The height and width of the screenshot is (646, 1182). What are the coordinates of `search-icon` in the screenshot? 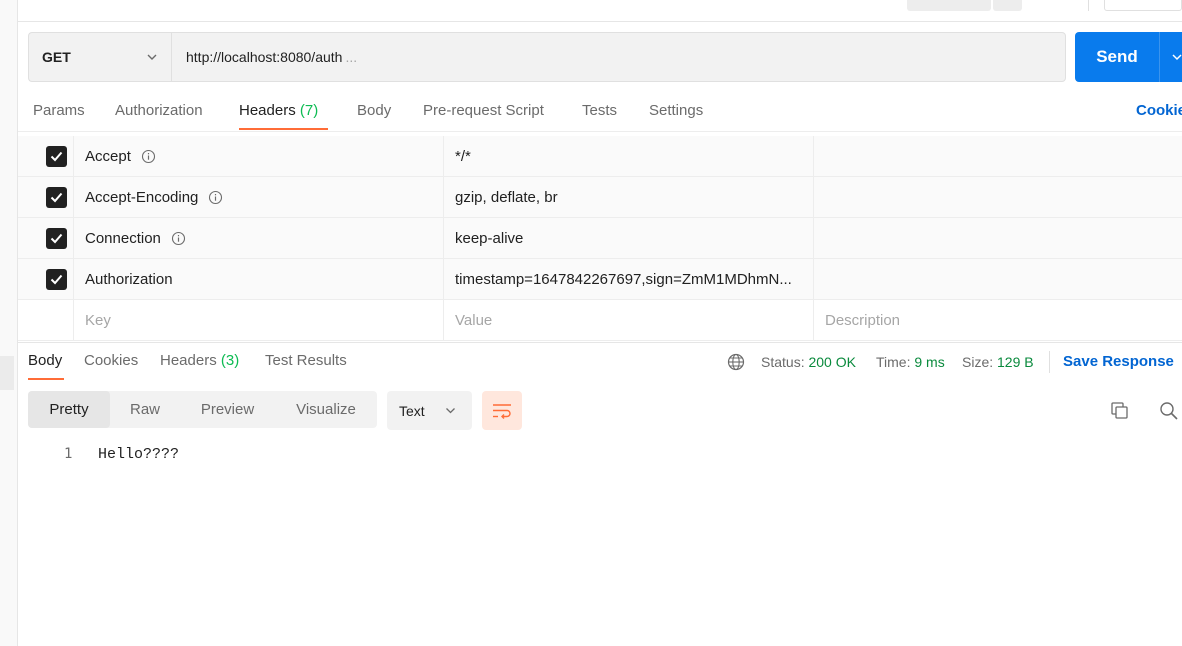 It's located at (1168, 410).